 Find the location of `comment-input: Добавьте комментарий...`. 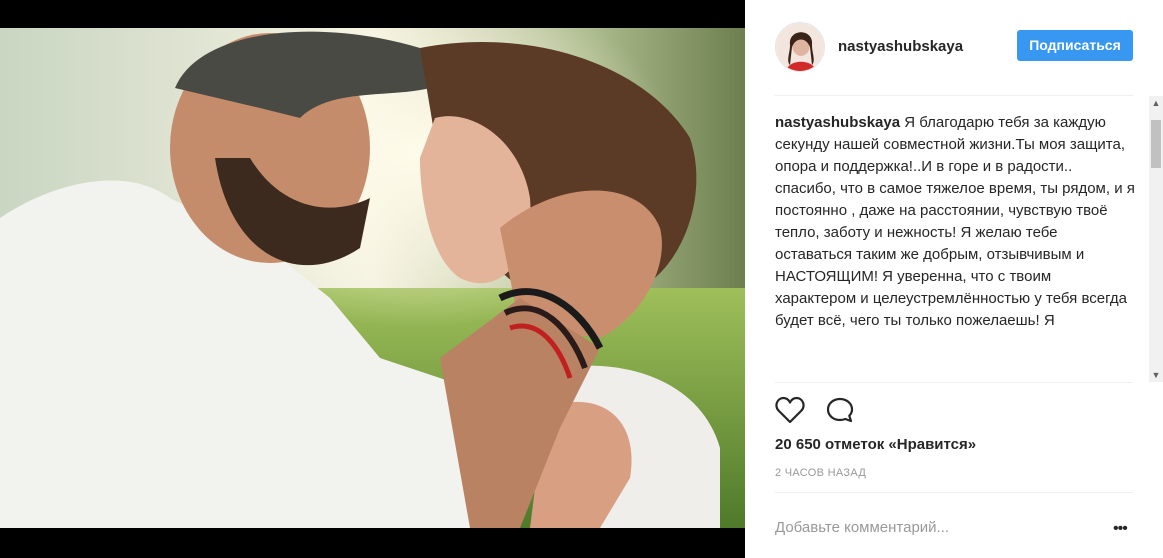

comment-input: Добавьте комментарий... is located at coordinates (862, 527).